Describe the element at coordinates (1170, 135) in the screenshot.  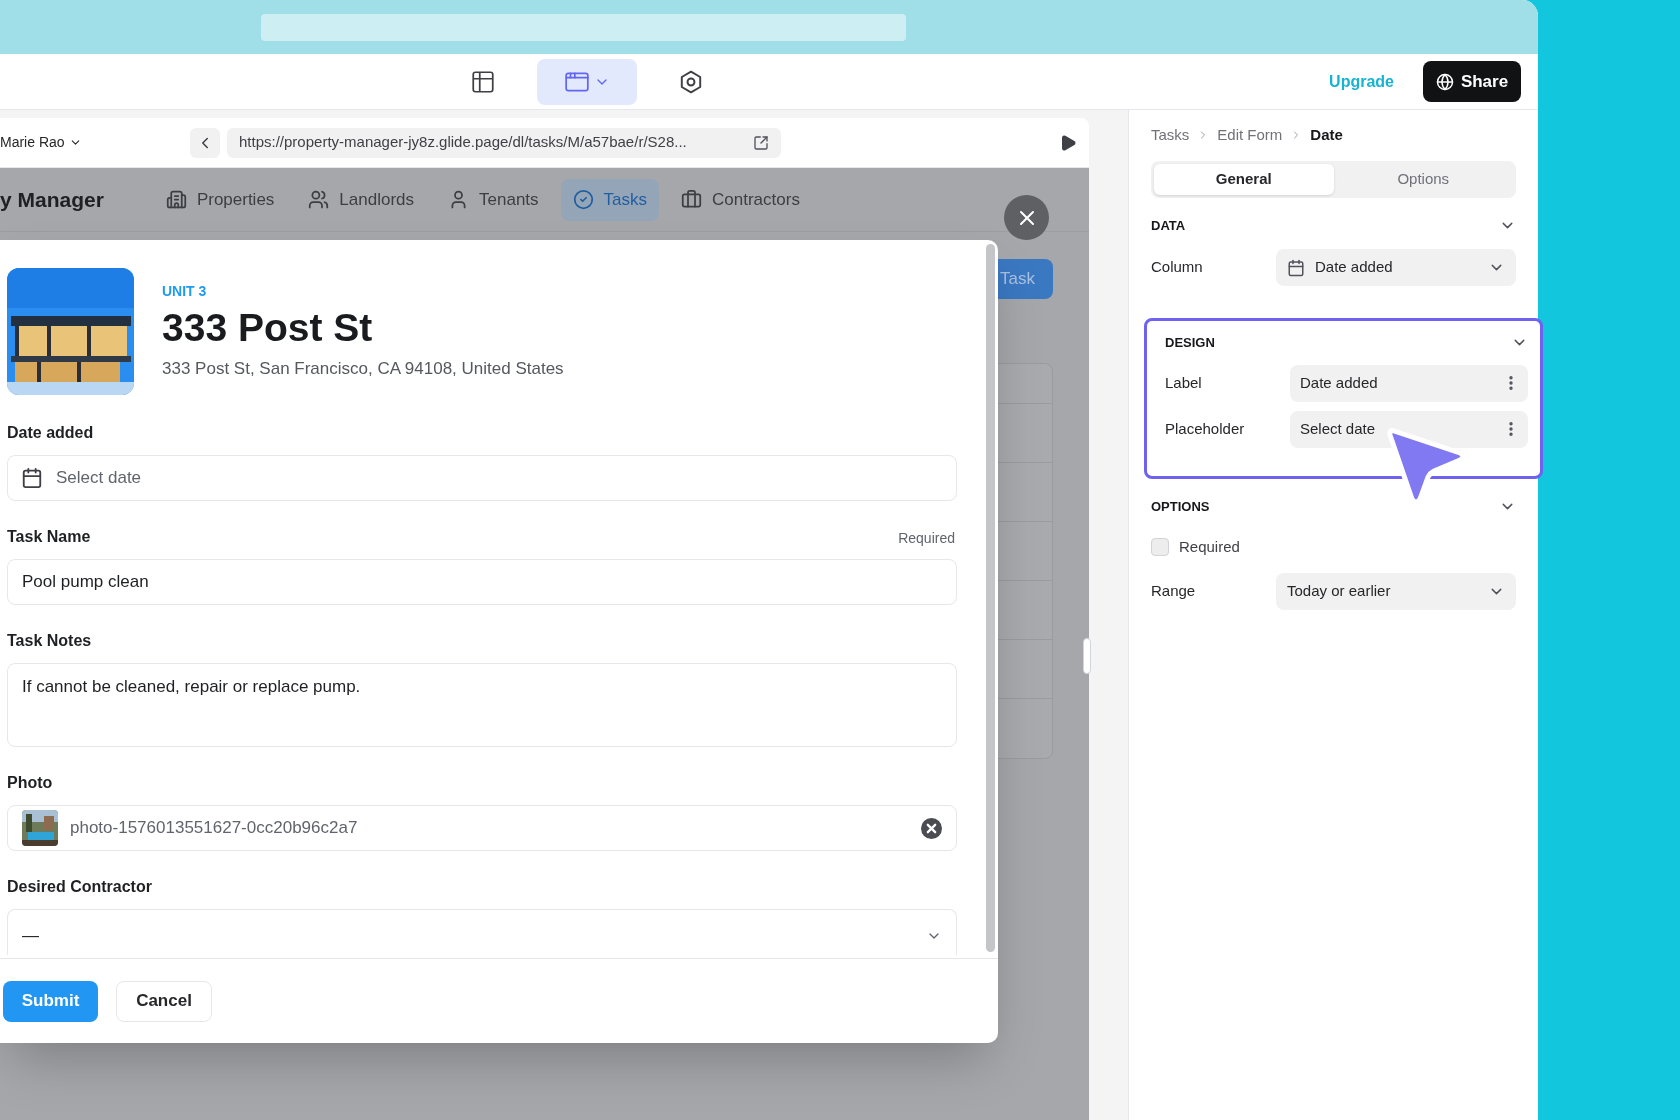
I see `breadcrumb-link: Tasks` at that location.